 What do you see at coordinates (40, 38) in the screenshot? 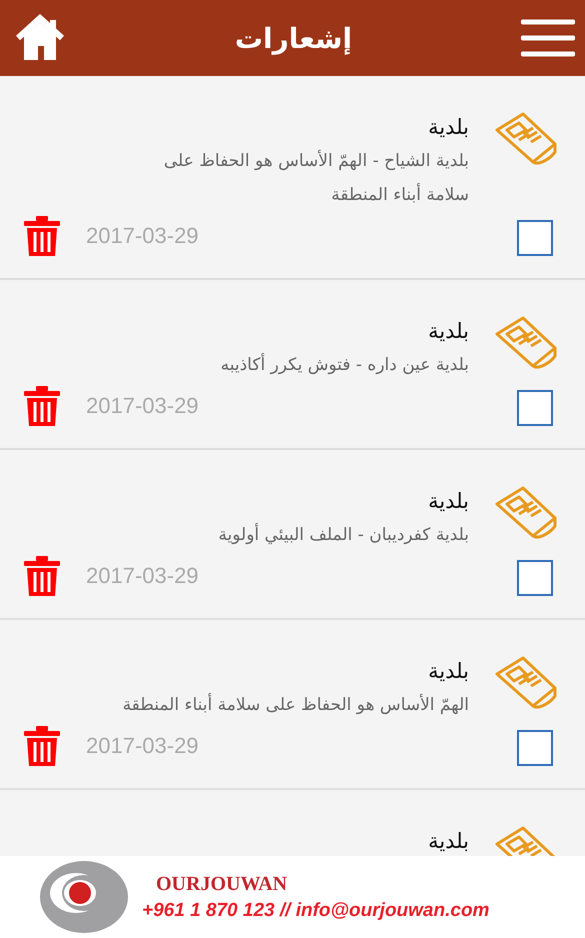
I see `home-icon` at bounding box center [40, 38].